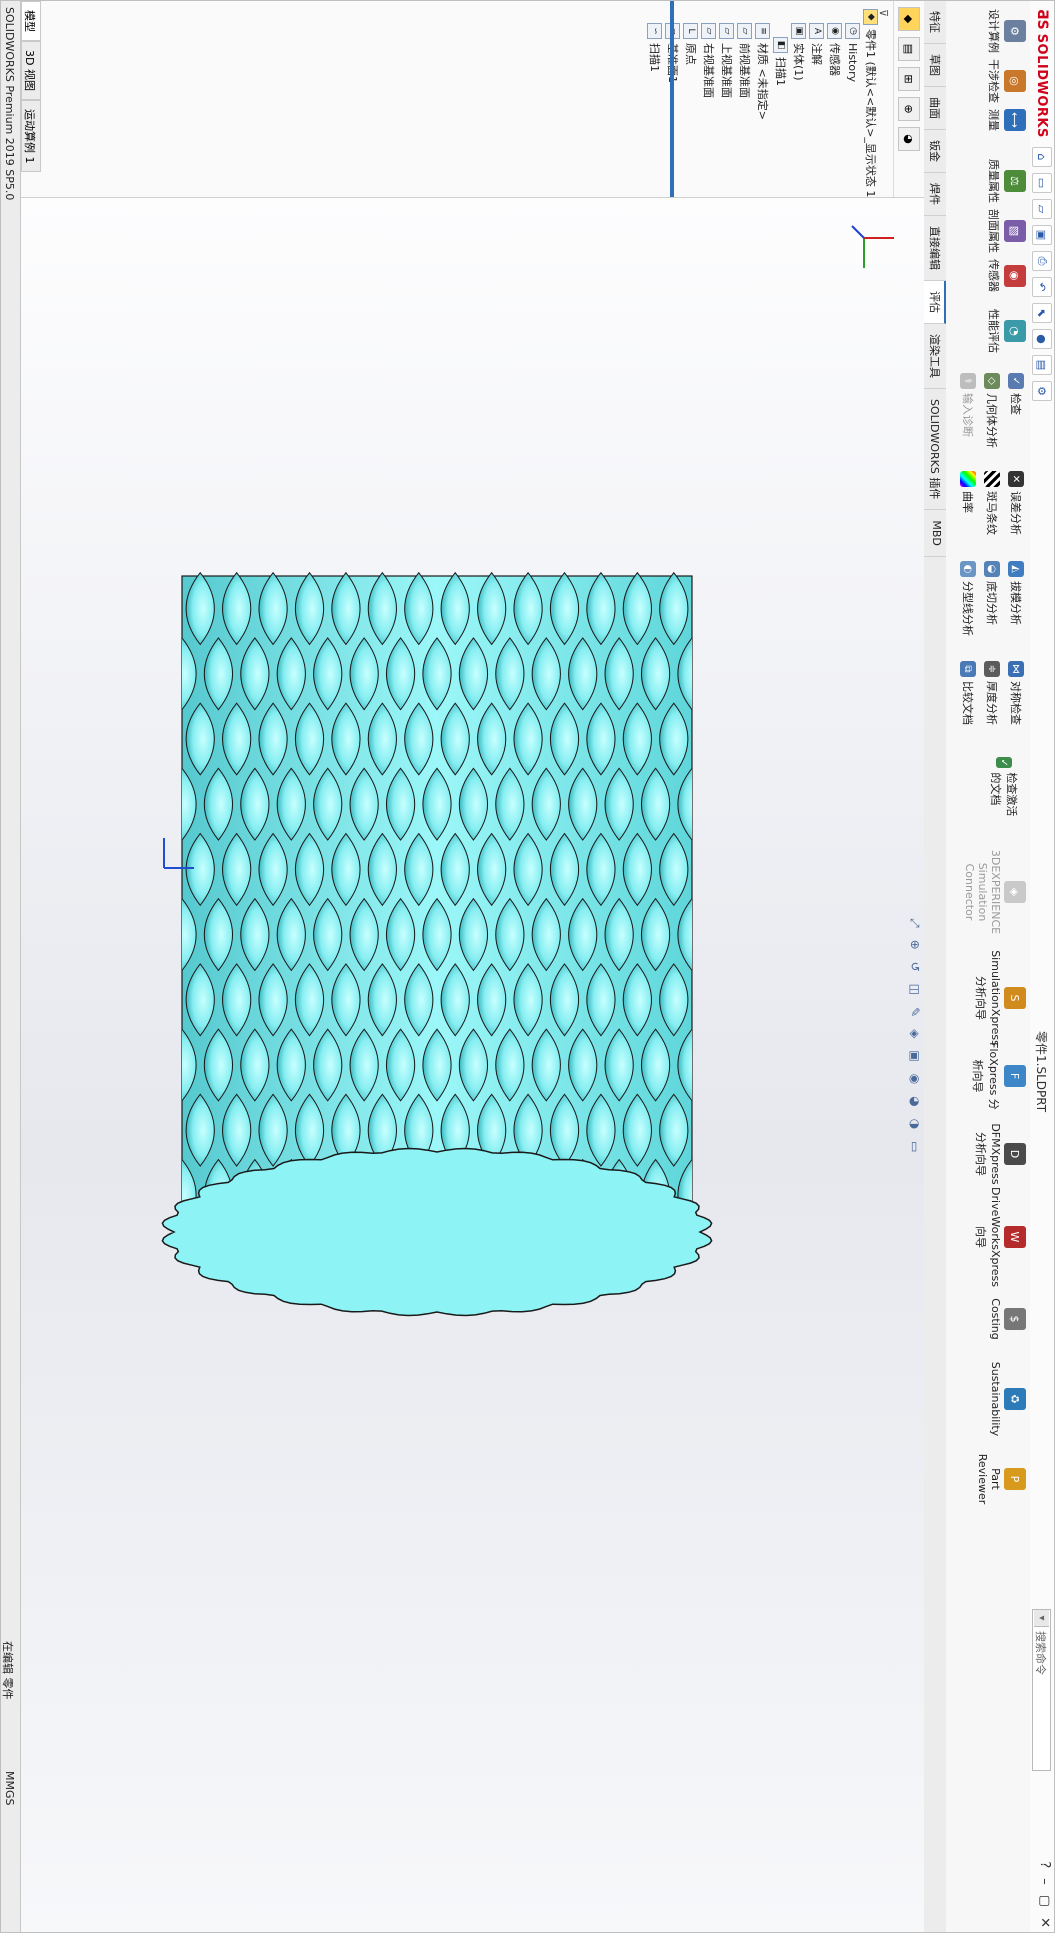 This screenshot has width=1055, height=1933. What do you see at coordinates (1006, 31) in the screenshot?
I see `design-study-button: ⚙ 设计算例` at bounding box center [1006, 31].